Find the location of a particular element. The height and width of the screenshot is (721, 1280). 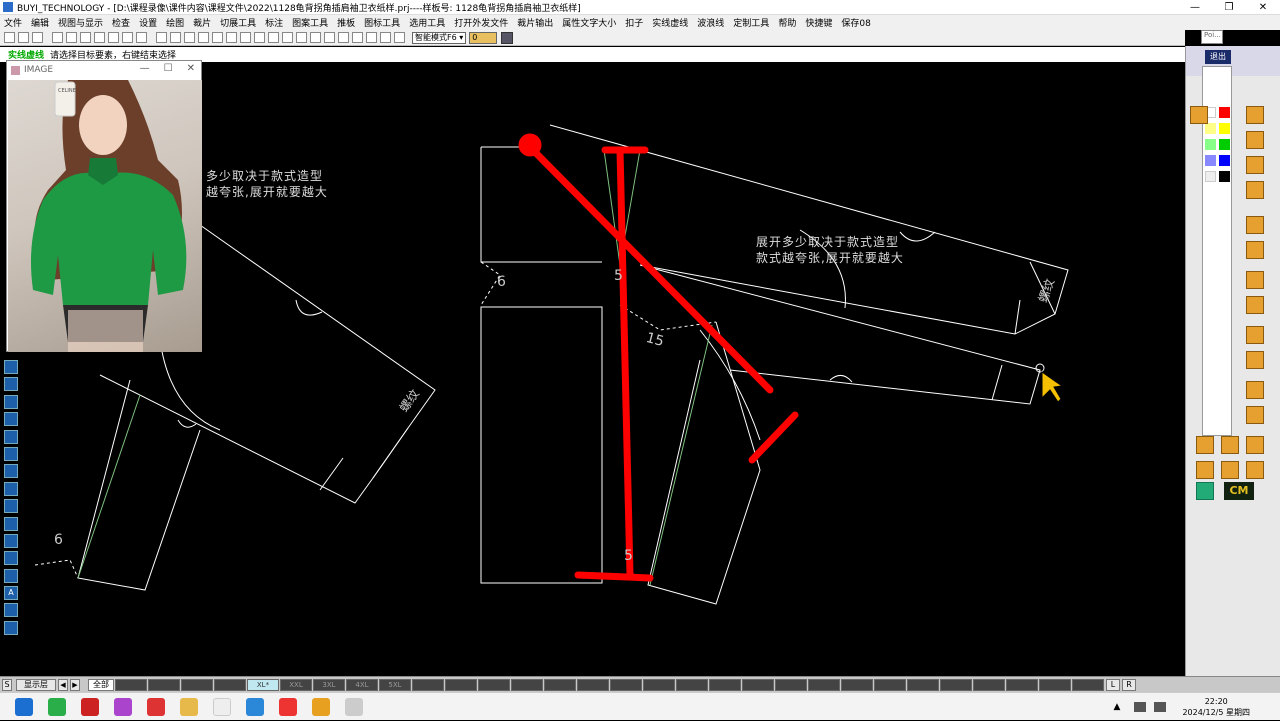

menu-draw: 绘图 is located at coordinates (175, 22).